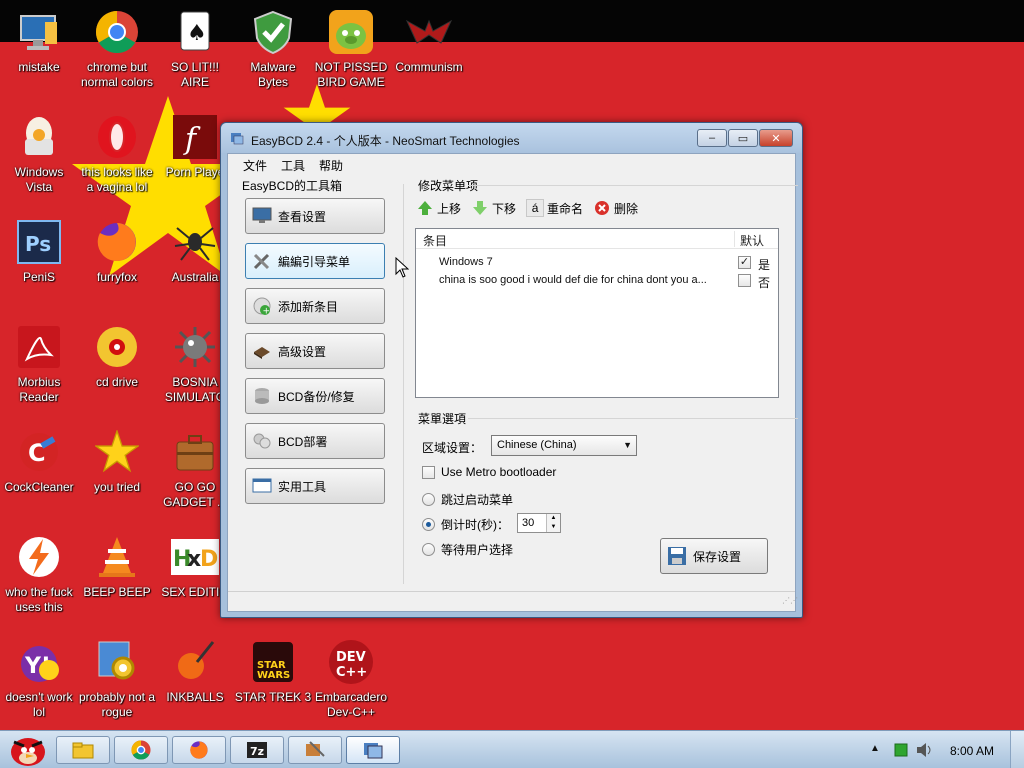  Describe the element at coordinates (972, 751) in the screenshot. I see `clock: 8:00 AM` at that location.